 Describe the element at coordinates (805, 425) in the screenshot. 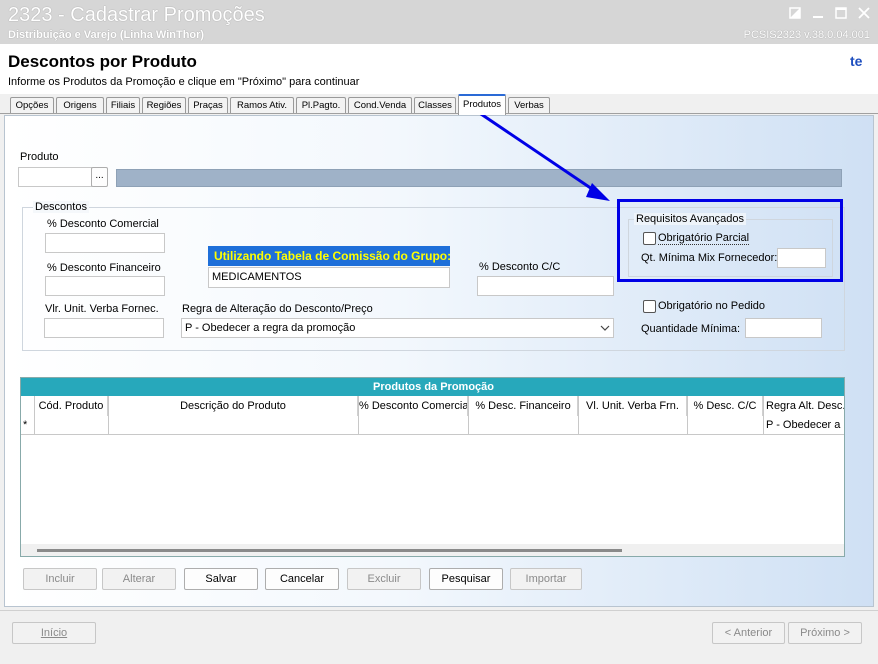

I see `new-row-regra: P - Obedecer a r` at that location.